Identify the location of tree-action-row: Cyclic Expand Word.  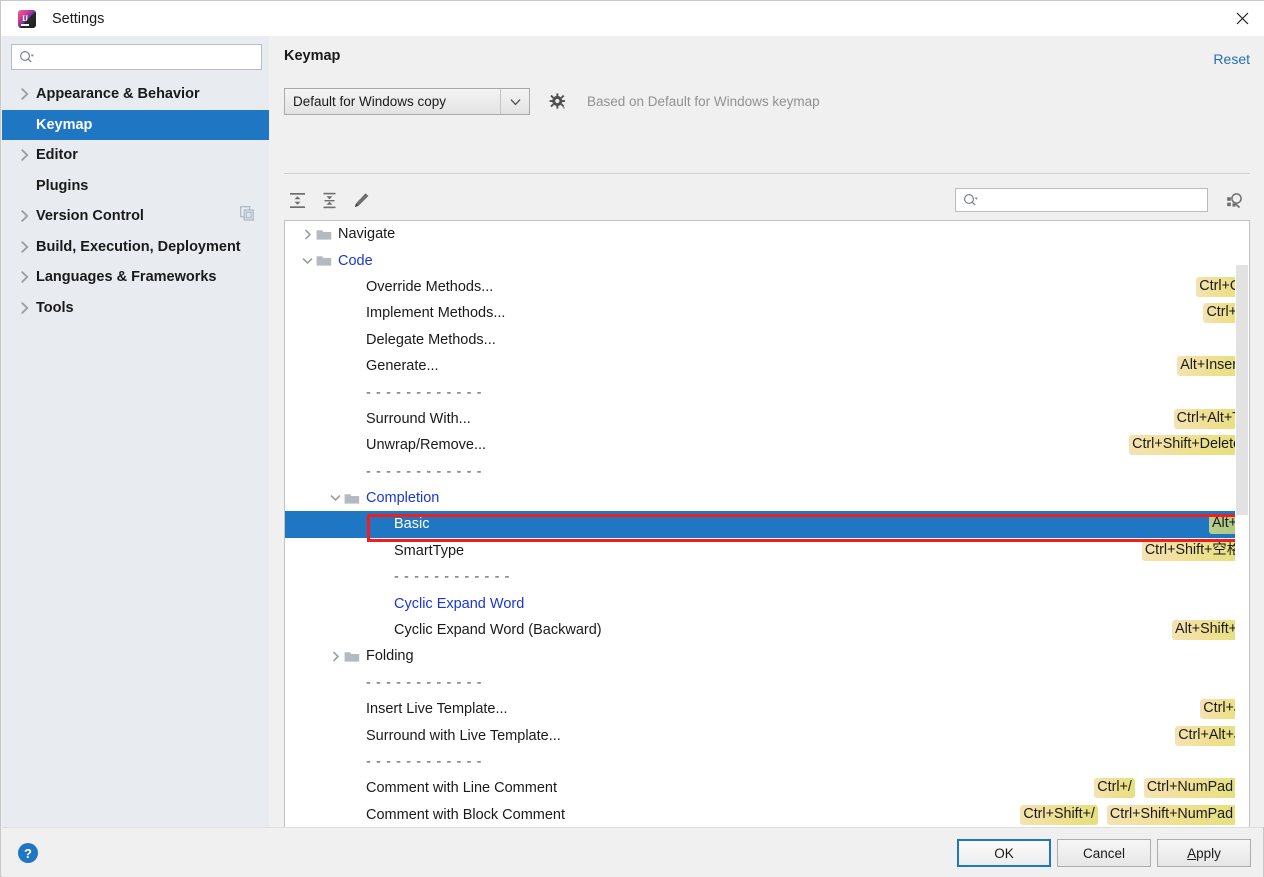
(767, 603).